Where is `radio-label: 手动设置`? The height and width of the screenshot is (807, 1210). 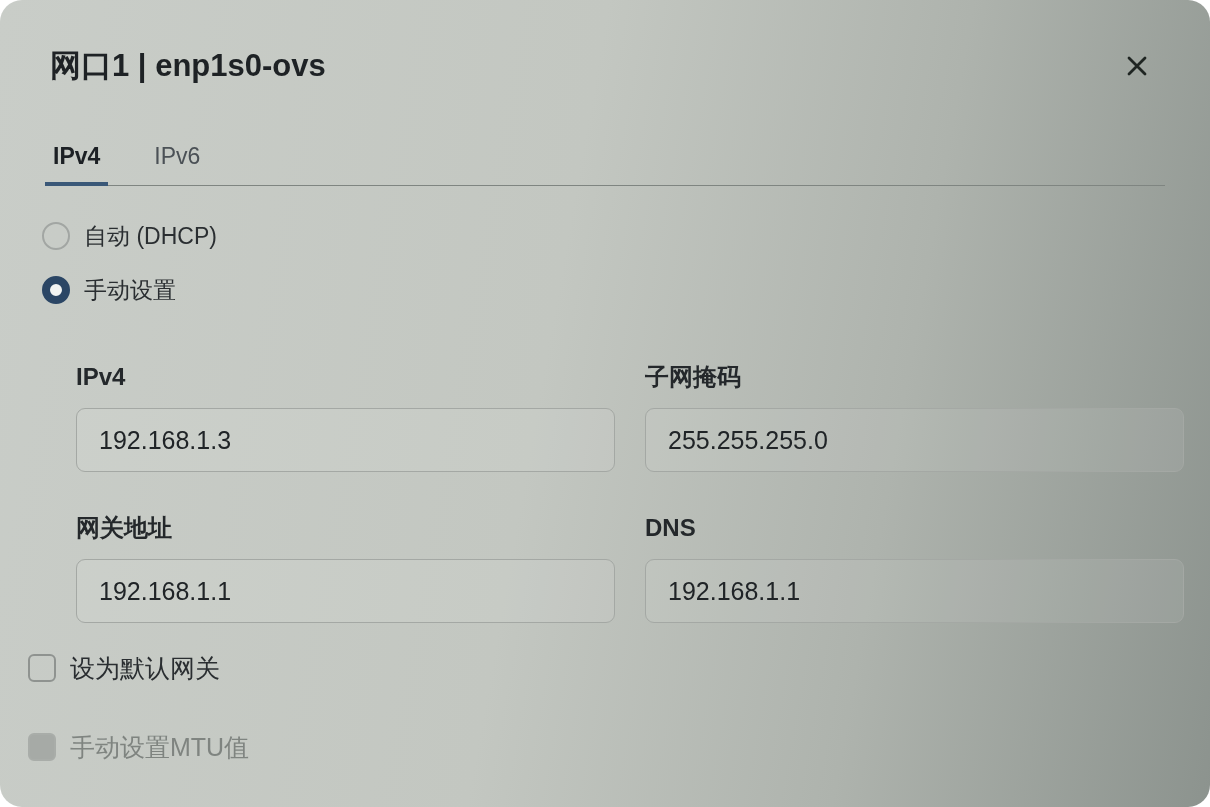
radio-label: 手动设置 is located at coordinates (130, 290).